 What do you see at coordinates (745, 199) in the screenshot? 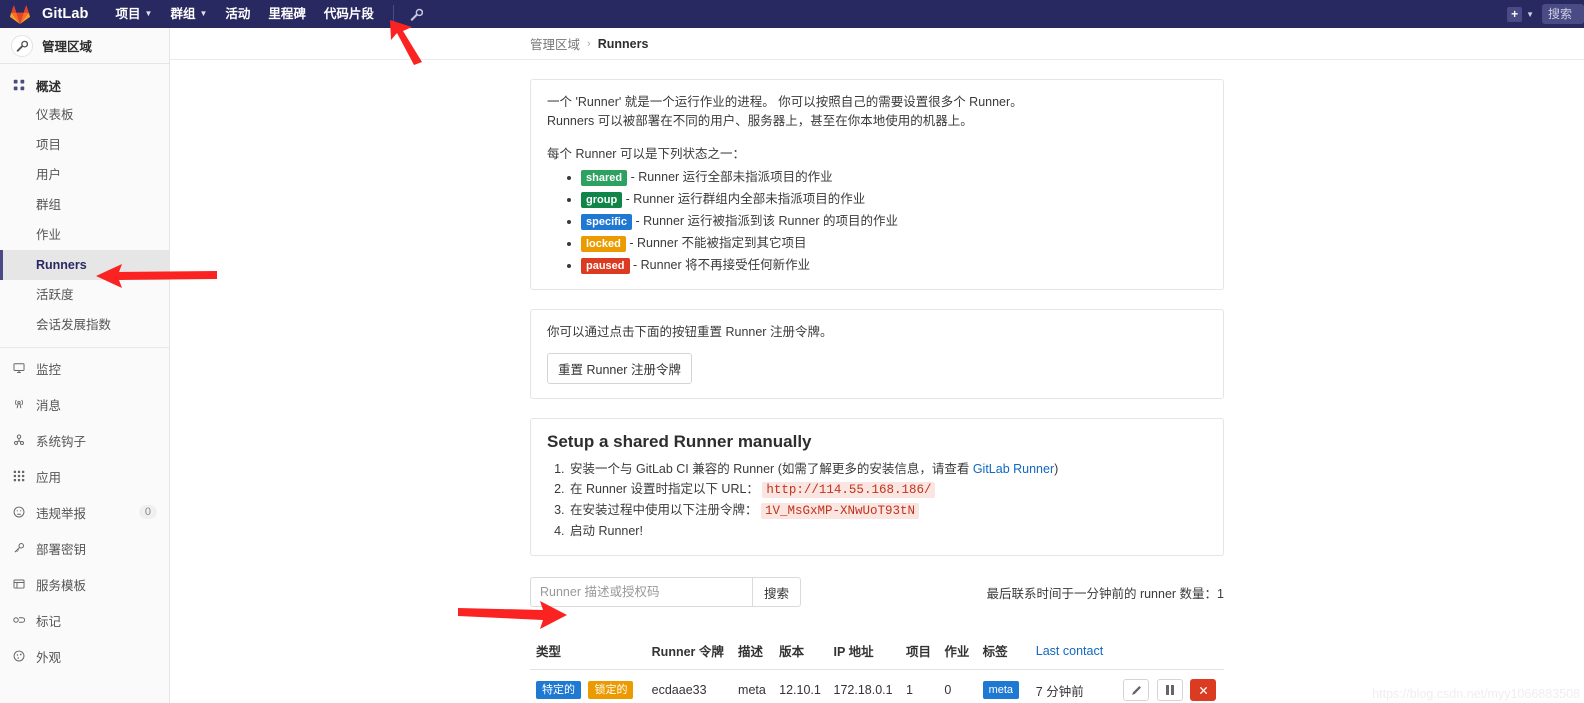
I see `status-desc-group: - Runner 运行群组内全部未指派项目的作业` at bounding box center [745, 199].